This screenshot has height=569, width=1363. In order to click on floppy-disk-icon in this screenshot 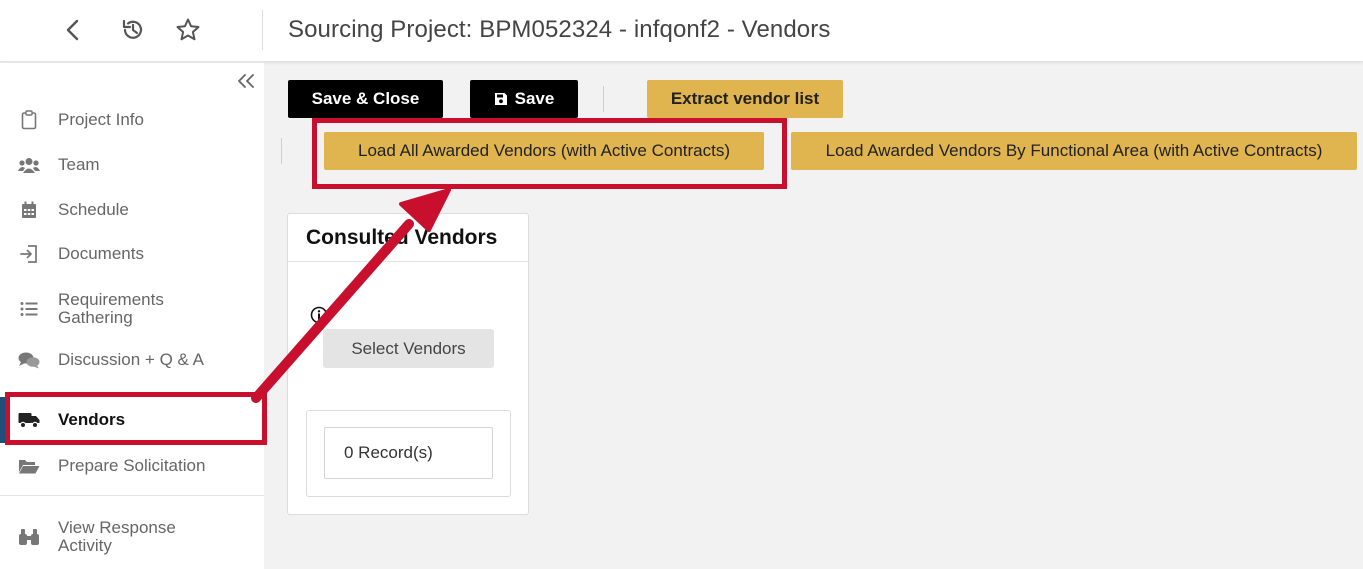, I will do `click(501, 99)`.